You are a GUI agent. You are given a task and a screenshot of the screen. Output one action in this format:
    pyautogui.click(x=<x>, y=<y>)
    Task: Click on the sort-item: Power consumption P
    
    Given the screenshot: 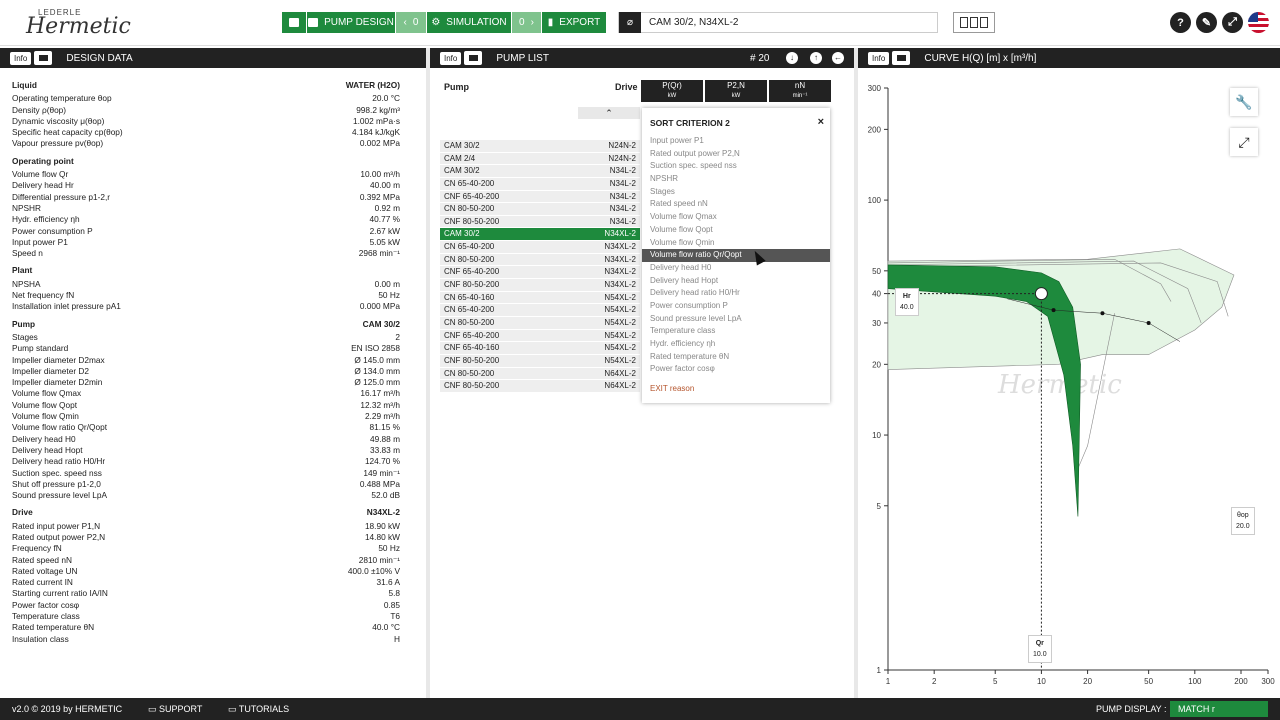 What is the action you would take?
    pyautogui.click(x=736, y=306)
    